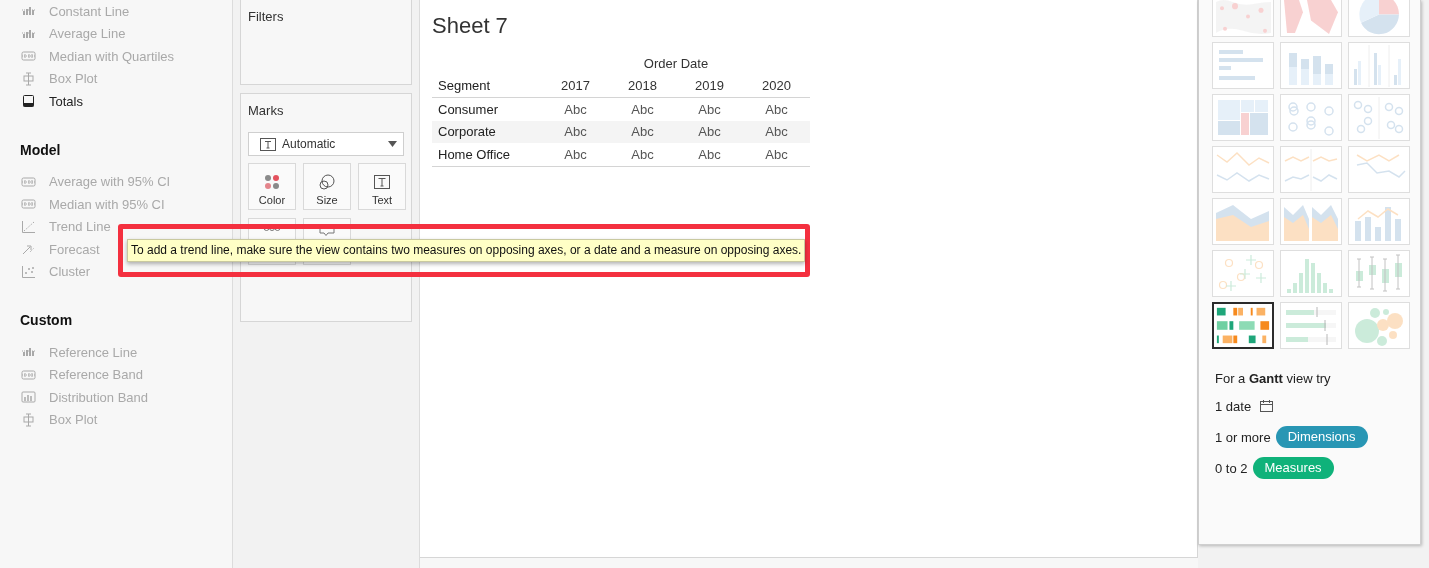  Describe the element at coordinates (466, 250) in the screenshot. I see `tooltip: To add a trend line, make sure the view contains two measures on opposing axes, or a date and a measure on opposing axes.` at that location.